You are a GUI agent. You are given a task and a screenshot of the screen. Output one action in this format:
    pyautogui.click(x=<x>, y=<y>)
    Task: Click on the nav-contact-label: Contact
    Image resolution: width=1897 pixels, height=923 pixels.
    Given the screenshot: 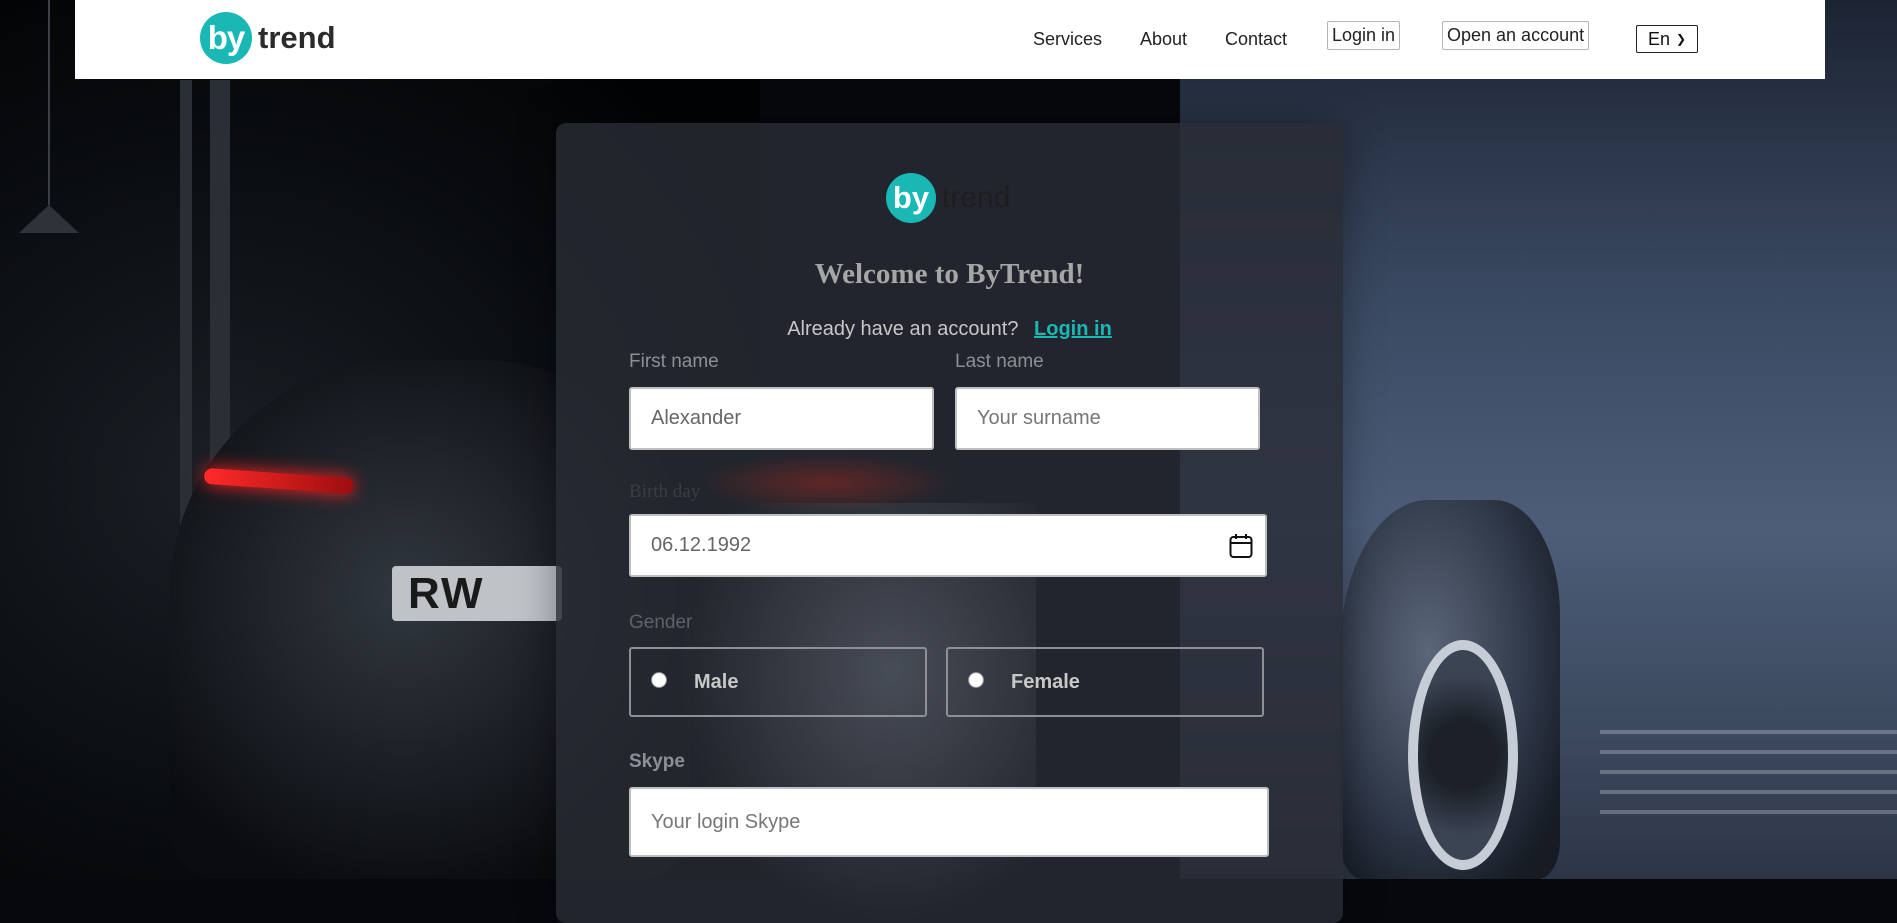 What is the action you would take?
    pyautogui.click(x=1256, y=39)
    